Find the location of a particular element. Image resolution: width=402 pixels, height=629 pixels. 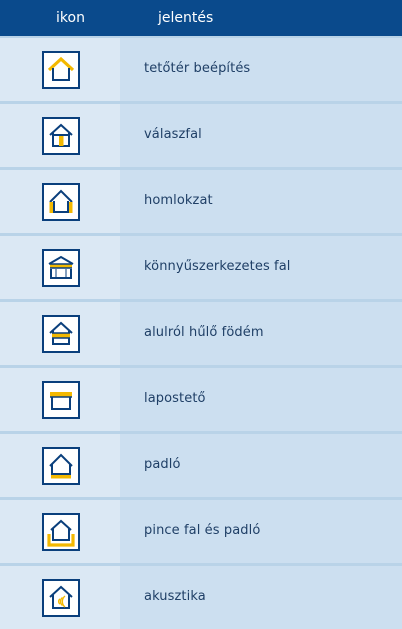

table-row: padló is located at coordinates (201, 465).